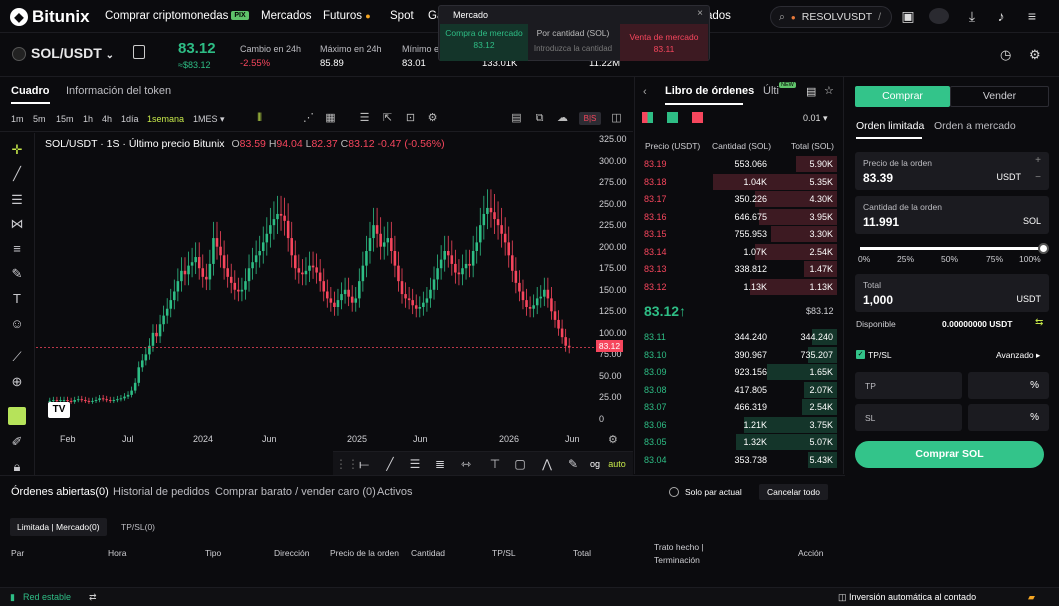 The height and width of the screenshot is (606, 1059). Describe the element at coordinates (616, 118) in the screenshot. I see `layers-icon: ◫` at that location.